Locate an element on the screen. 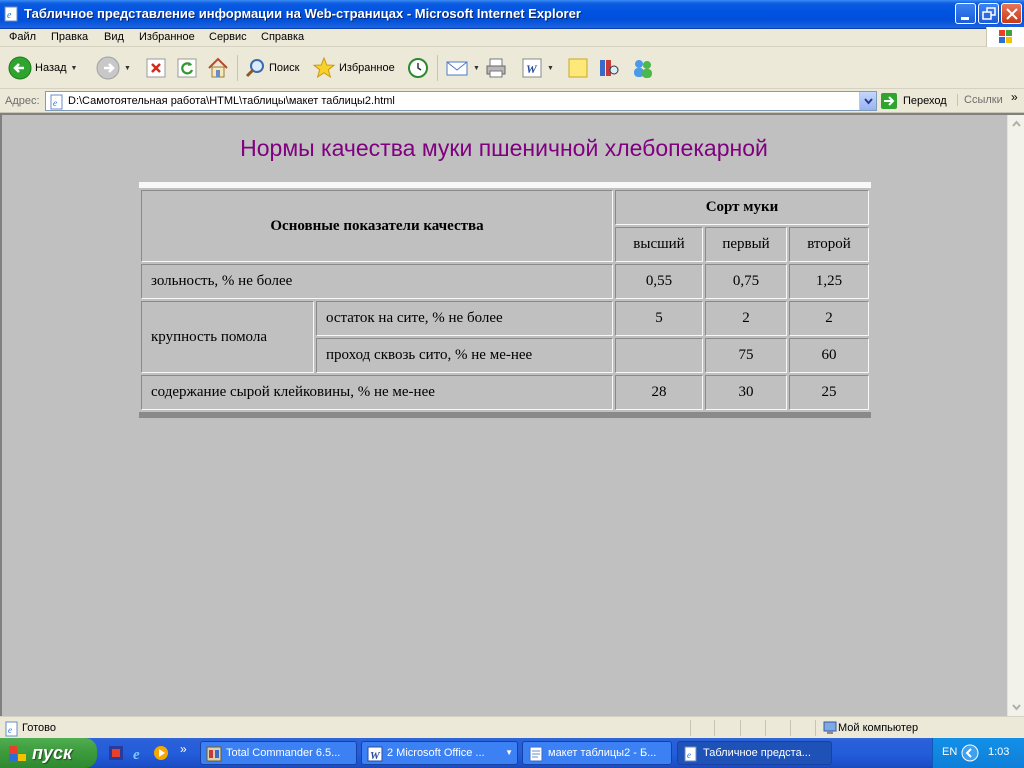 The width and height of the screenshot is (1024, 768). menu-favorites: Избранное is located at coordinates (167, 37).